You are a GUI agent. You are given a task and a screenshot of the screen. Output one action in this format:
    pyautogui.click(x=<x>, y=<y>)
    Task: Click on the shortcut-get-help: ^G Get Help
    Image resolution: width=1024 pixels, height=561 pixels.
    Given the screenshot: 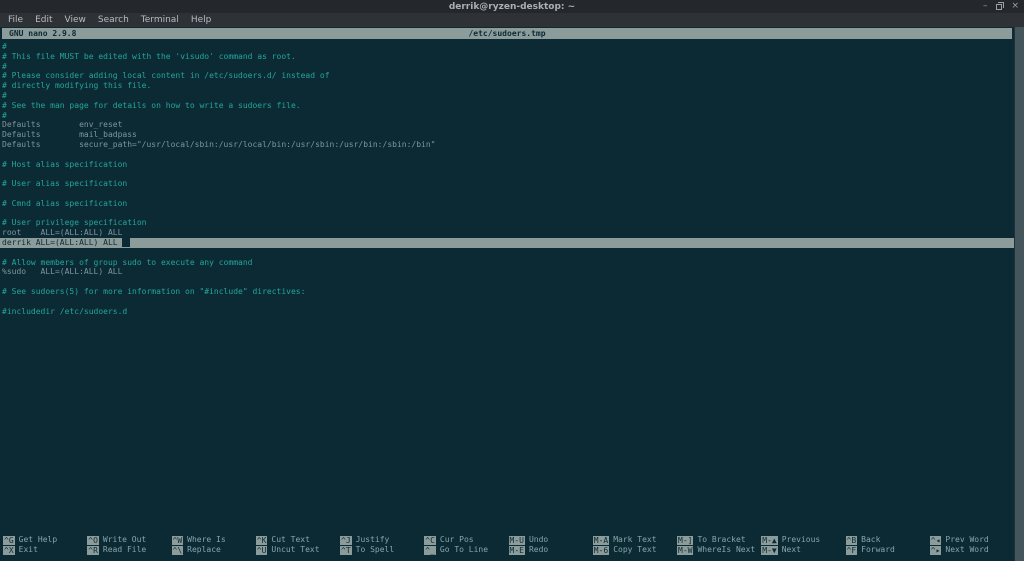 What is the action you would take?
    pyautogui.click(x=45, y=540)
    